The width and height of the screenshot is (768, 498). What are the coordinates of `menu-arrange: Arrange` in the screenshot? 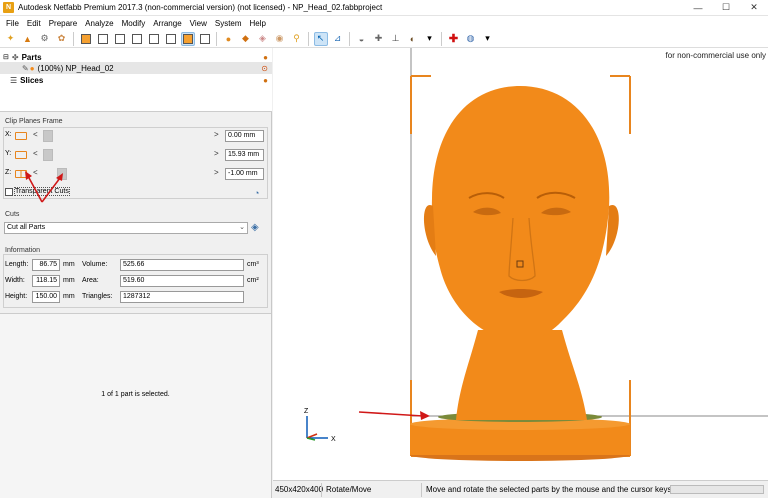 It's located at (167, 23).